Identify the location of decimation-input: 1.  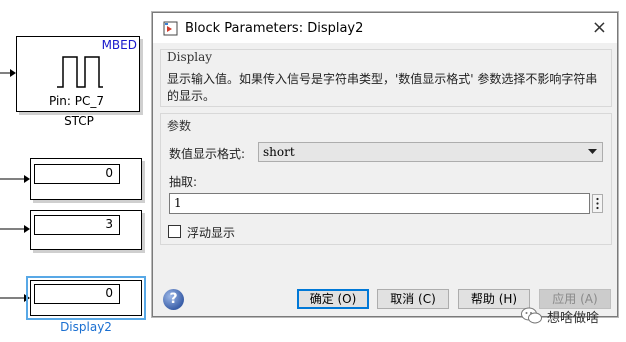
(379, 203).